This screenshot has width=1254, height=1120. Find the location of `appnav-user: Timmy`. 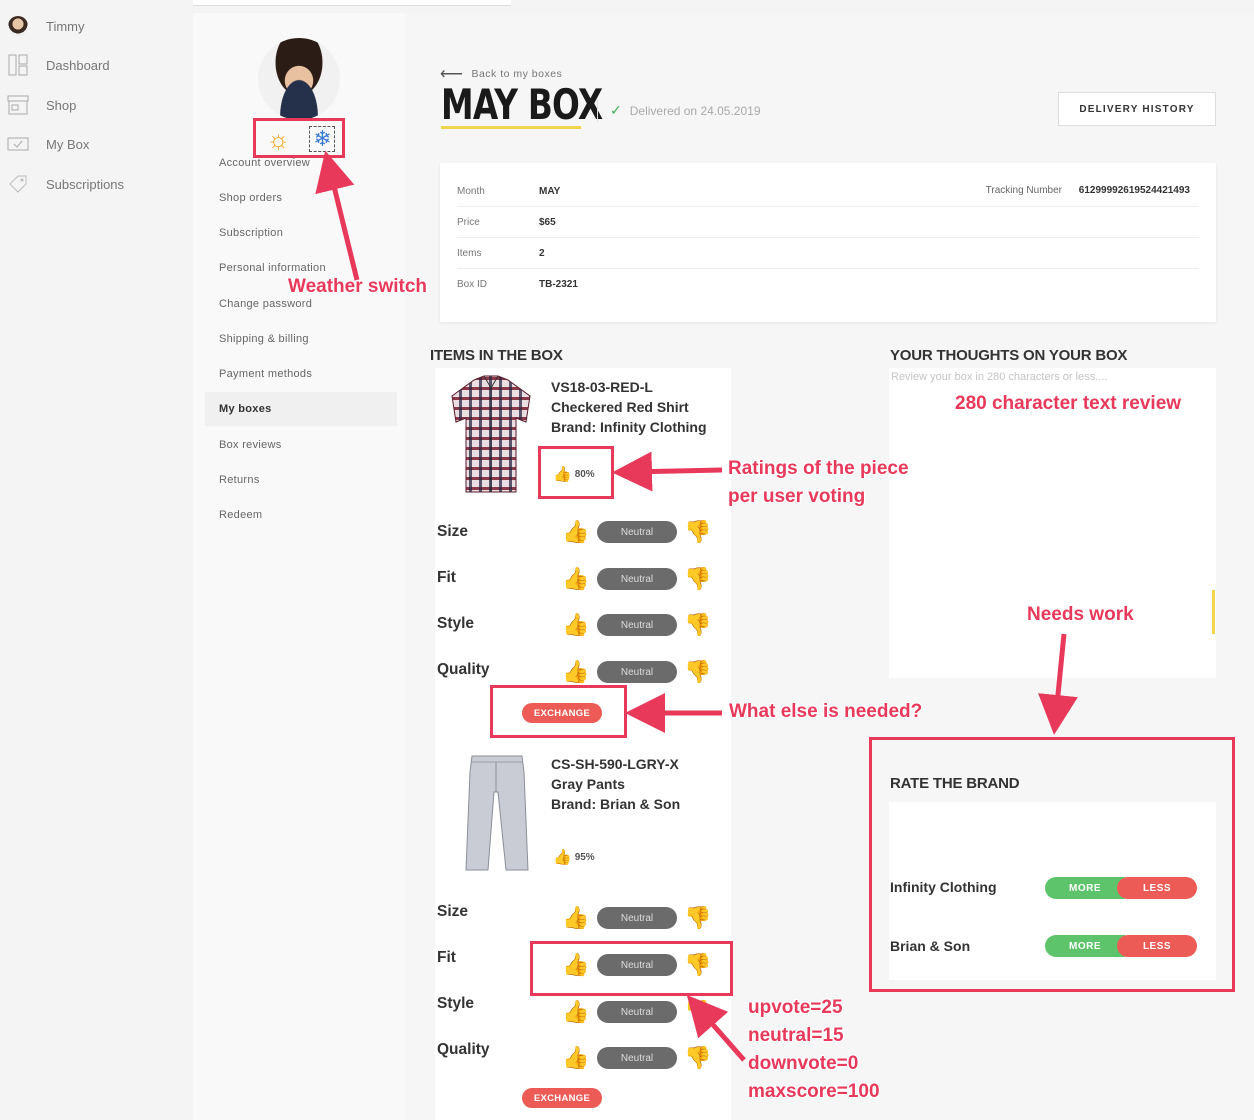

appnav-user: Timmy is located at coordinates (45, 26).